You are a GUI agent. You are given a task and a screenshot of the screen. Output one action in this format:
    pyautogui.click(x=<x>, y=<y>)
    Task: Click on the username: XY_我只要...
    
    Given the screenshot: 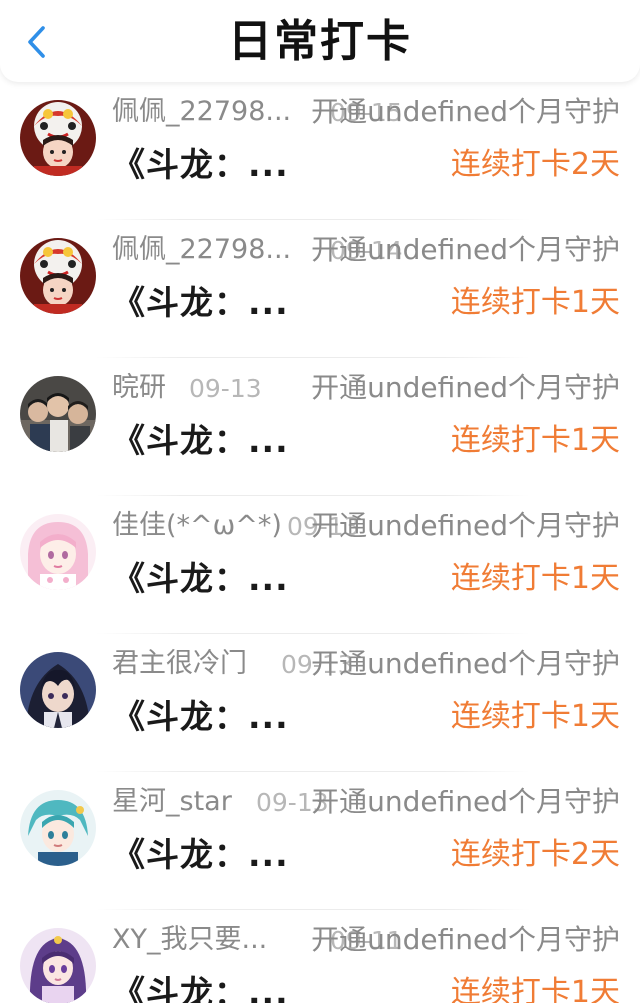 What is the action you would take?
    pyautogui.click(x=189, y=940)
    